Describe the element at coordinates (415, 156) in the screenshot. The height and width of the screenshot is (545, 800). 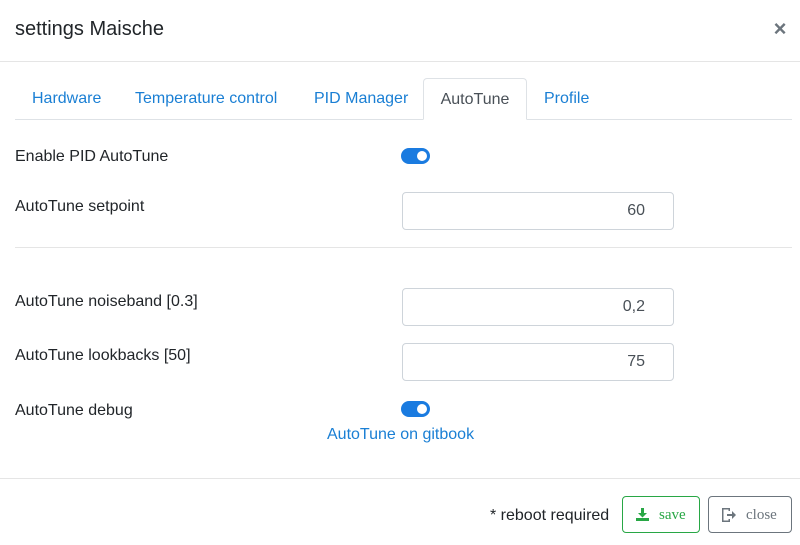
I see `enable-autotune-toggle` at that location.